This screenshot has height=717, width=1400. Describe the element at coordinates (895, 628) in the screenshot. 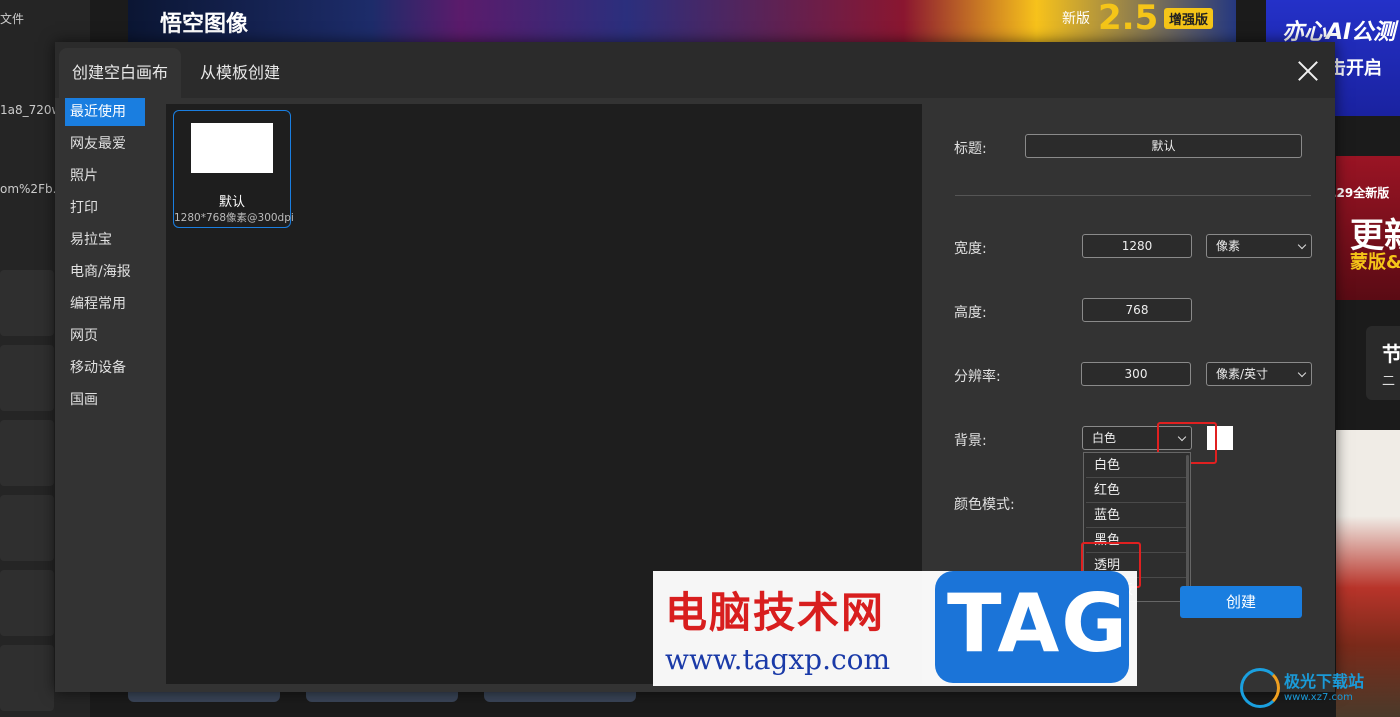

I see `watermark: 电脑技术网 www.tagxp.com TAG` at that location.